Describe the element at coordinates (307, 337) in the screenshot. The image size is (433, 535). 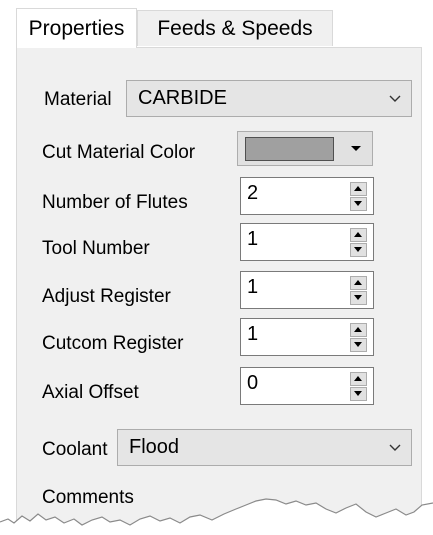
I see `cutcom-register-stepper: 1` at that location.